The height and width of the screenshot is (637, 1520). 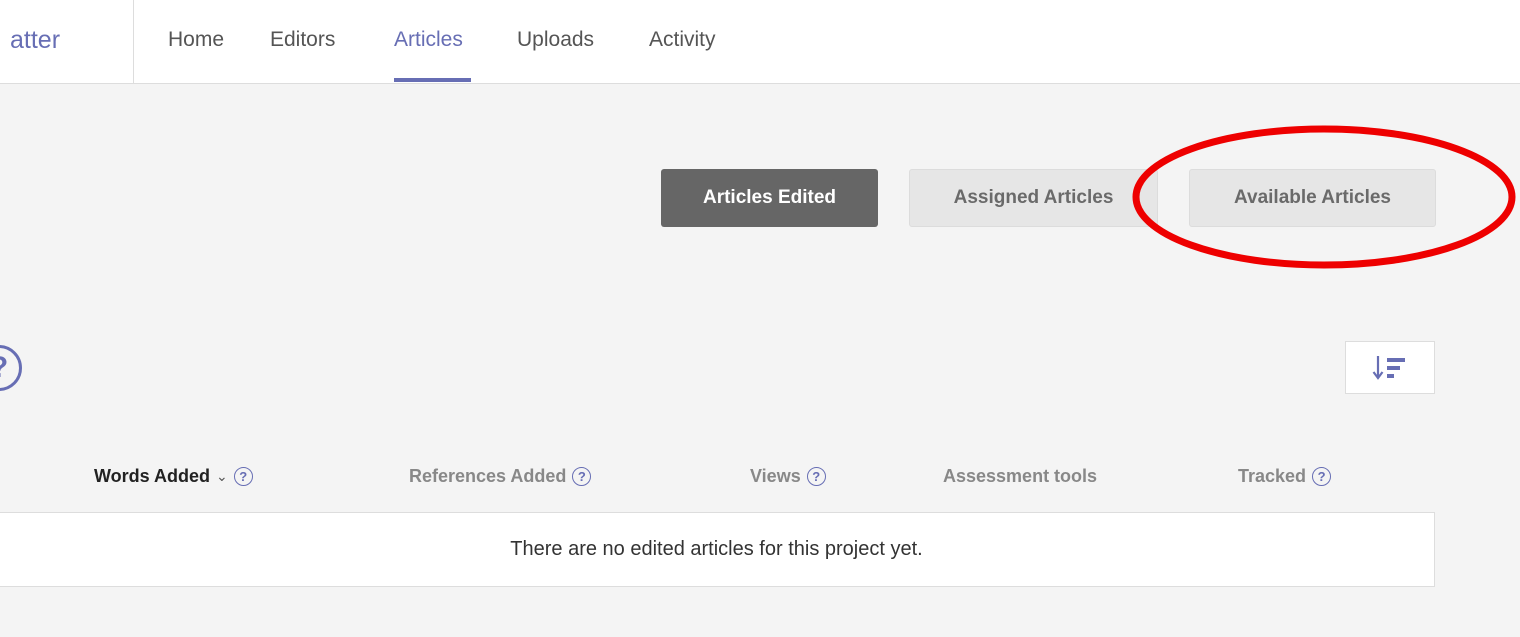 I want to click on column-header-assessment-tools: Assessment tools, so click(x=1020, y=476).